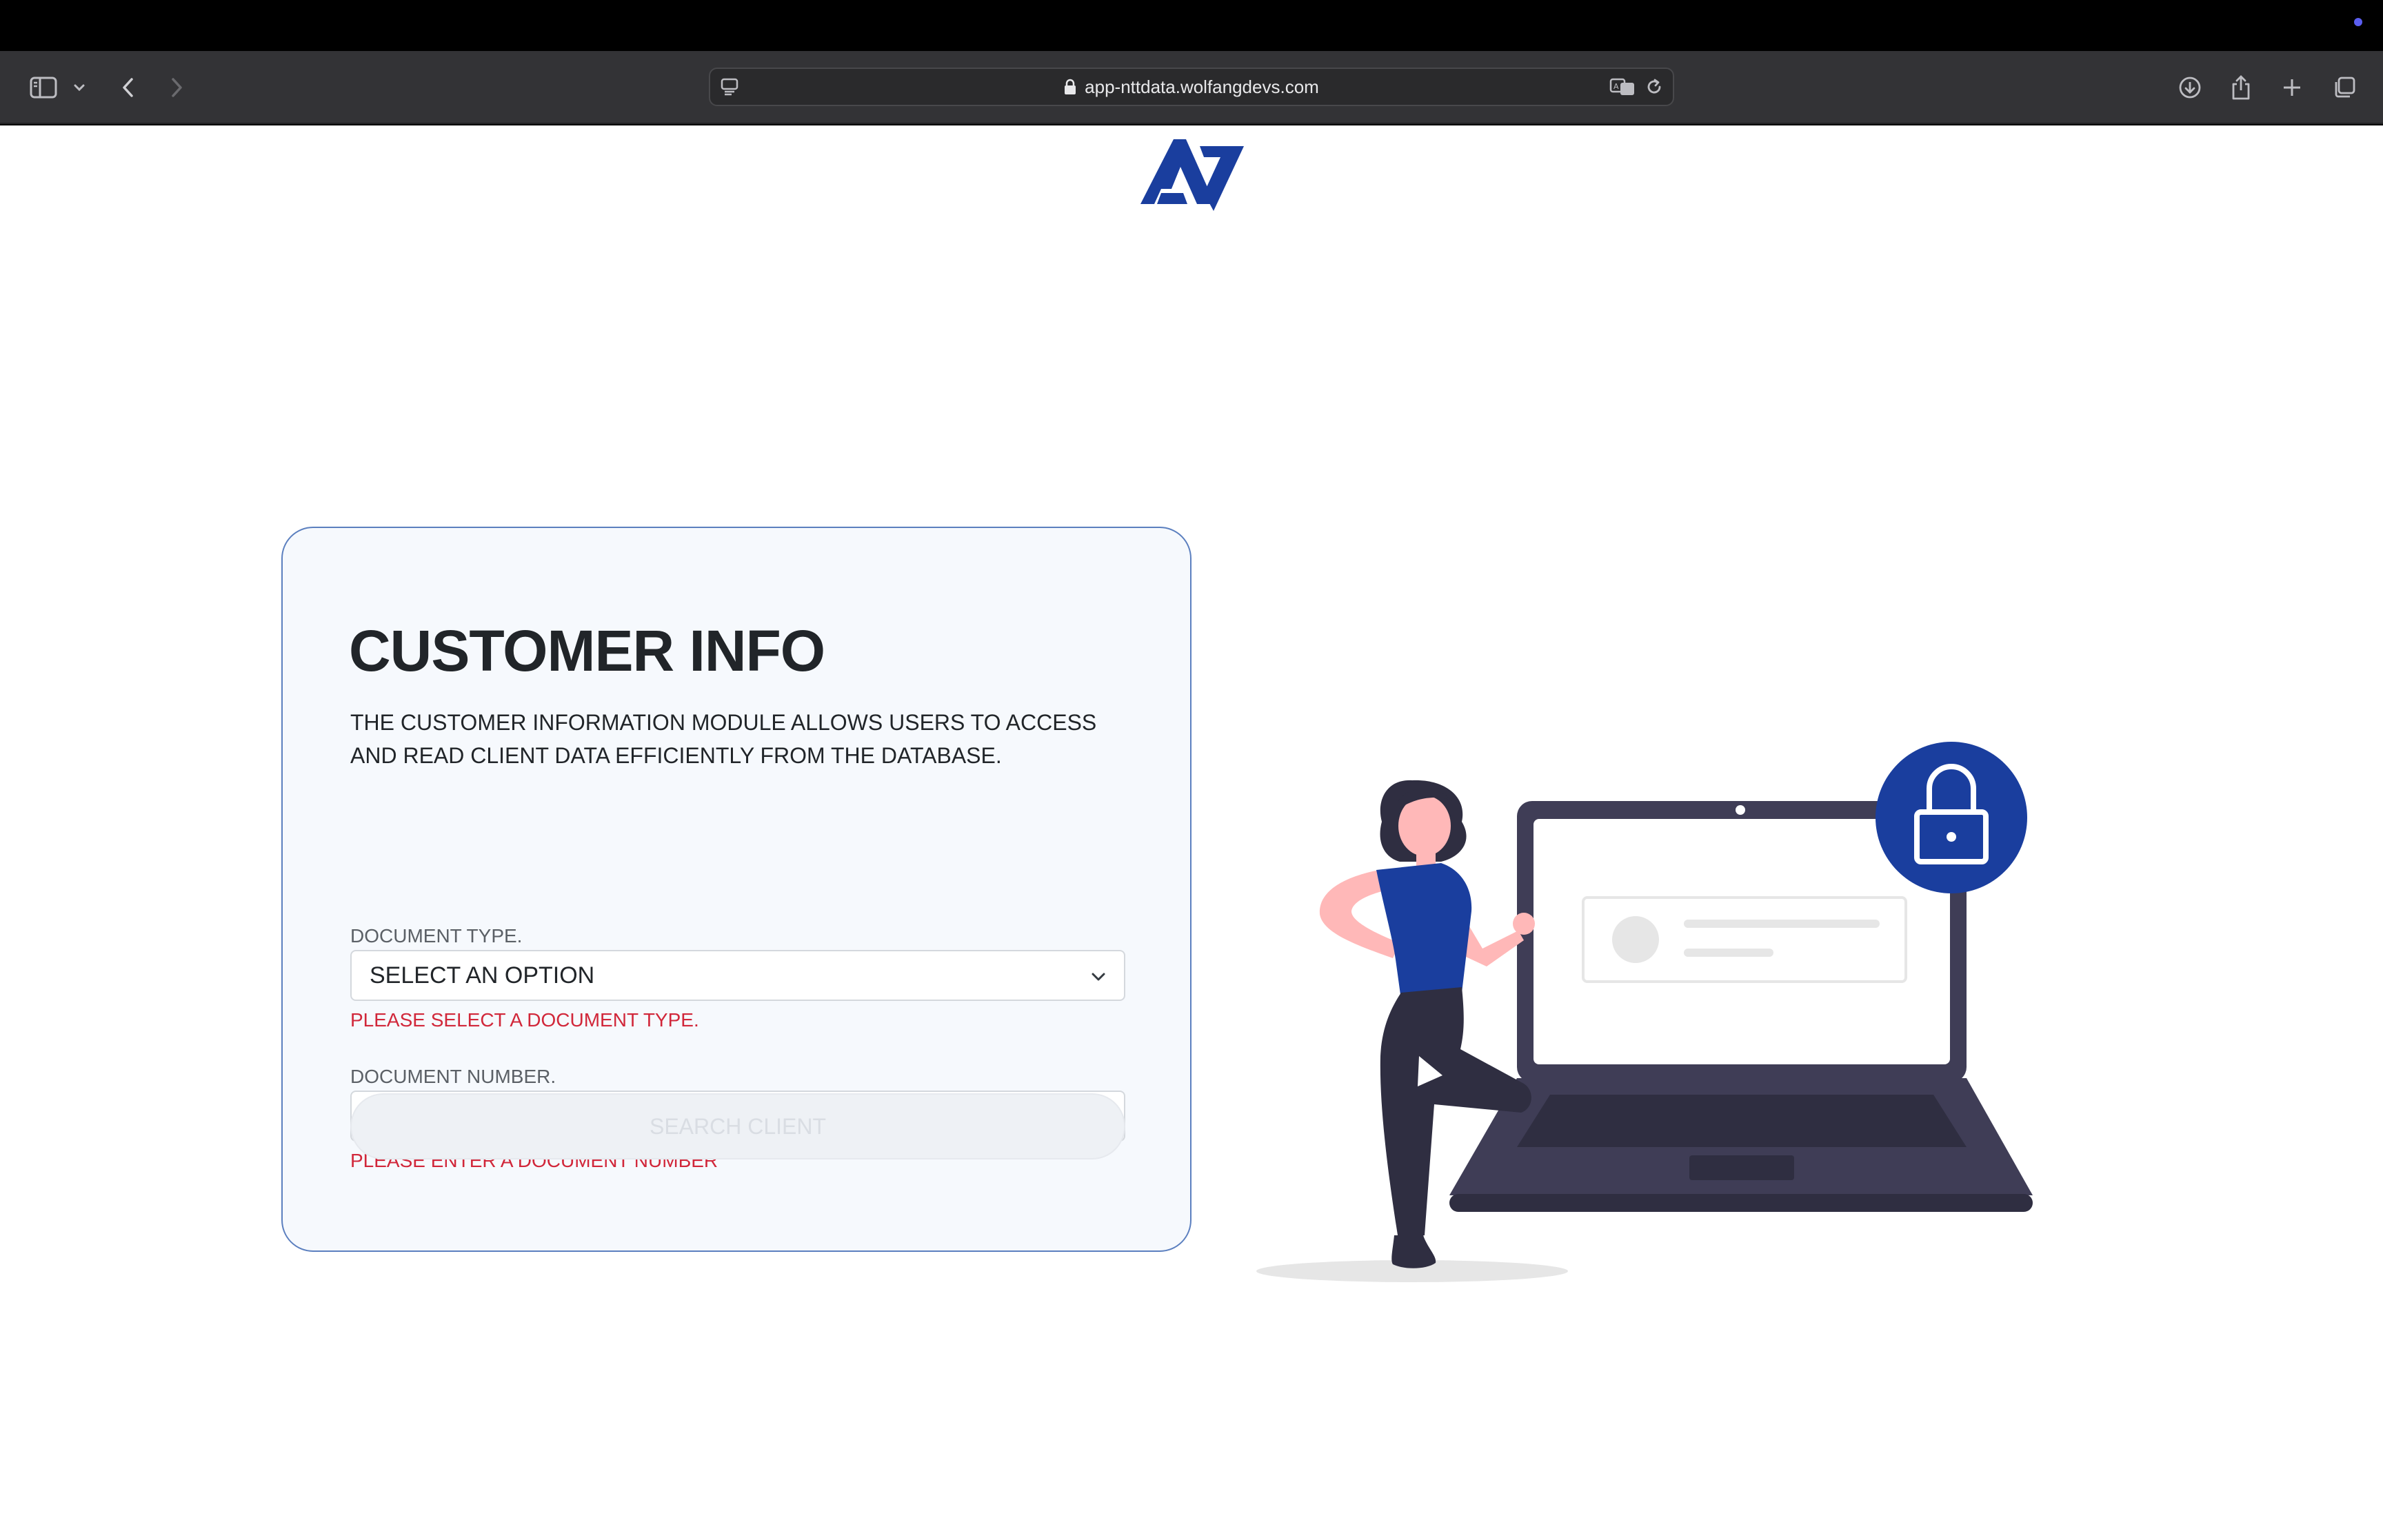  I want to click on url-text: app-nttdata.wolfangdevs.com, so click(1202, 87).